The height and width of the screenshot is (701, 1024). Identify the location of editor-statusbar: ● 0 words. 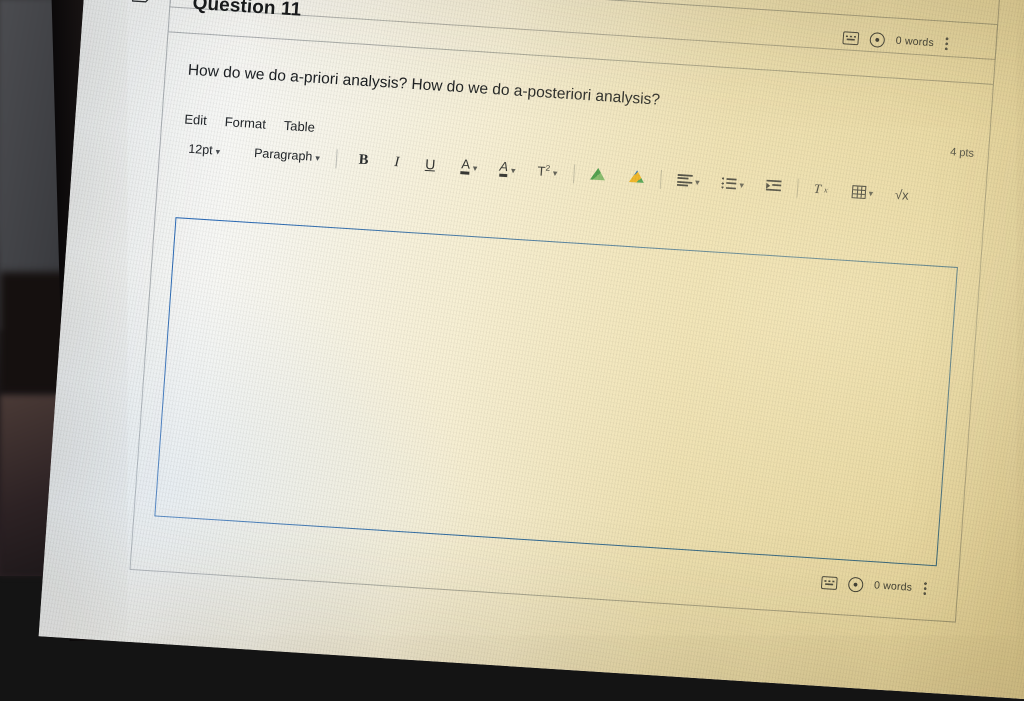
(874, 585).